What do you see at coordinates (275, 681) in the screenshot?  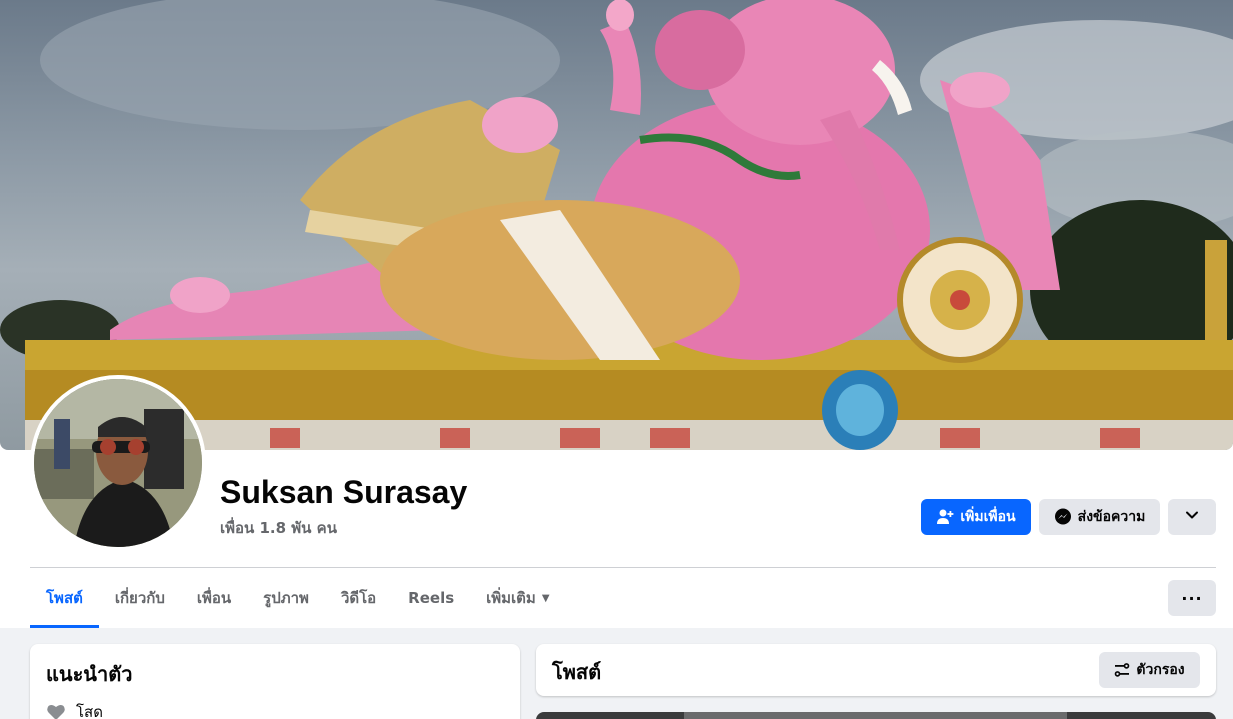 I see `intro-card: แนะนำตัว โสด` at bounding box center [275, 681].